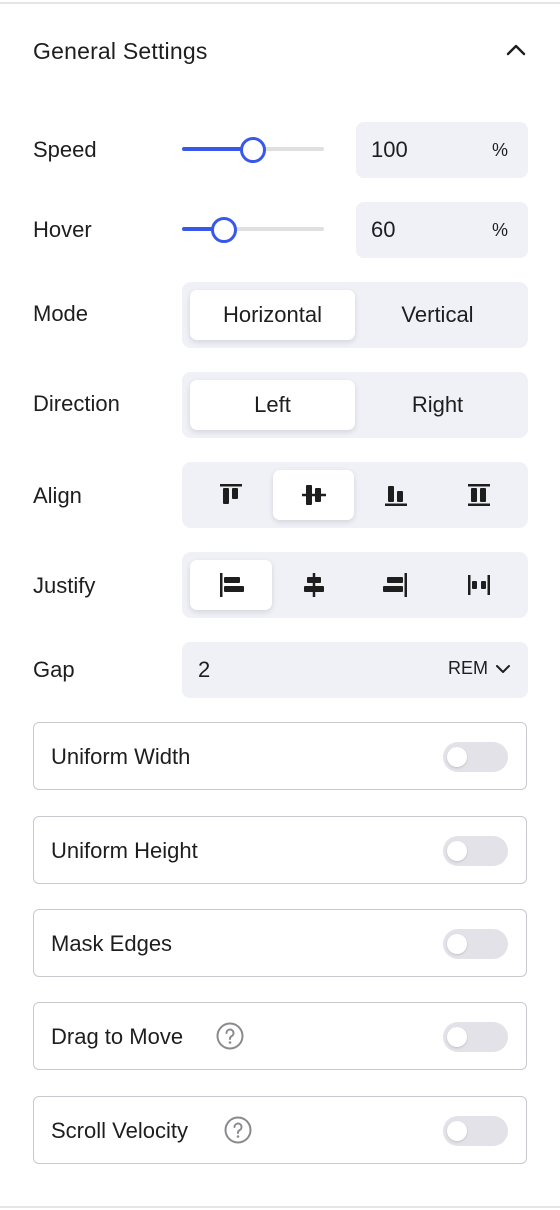 The width and height of the screenshot is (560, 1210). I want to click on speed-slider, so click(253, 150).